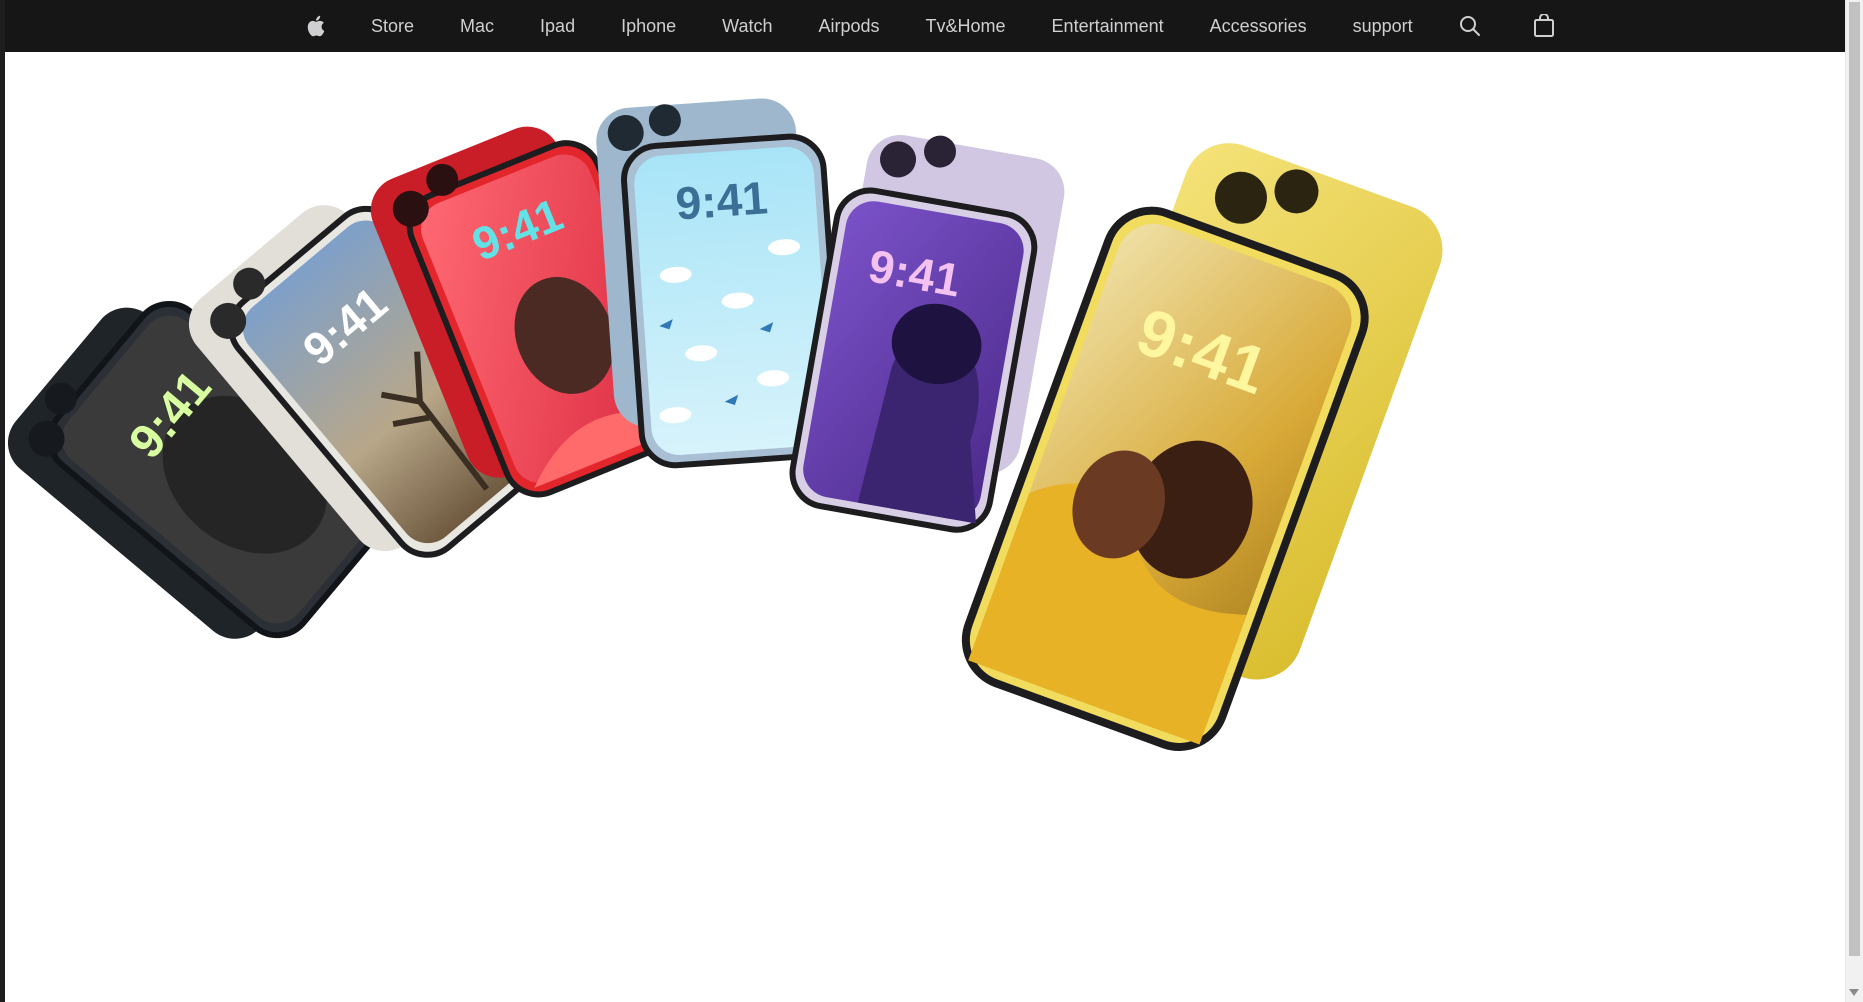  I want to click on scrollbar-thumb, so click(1854, 479).